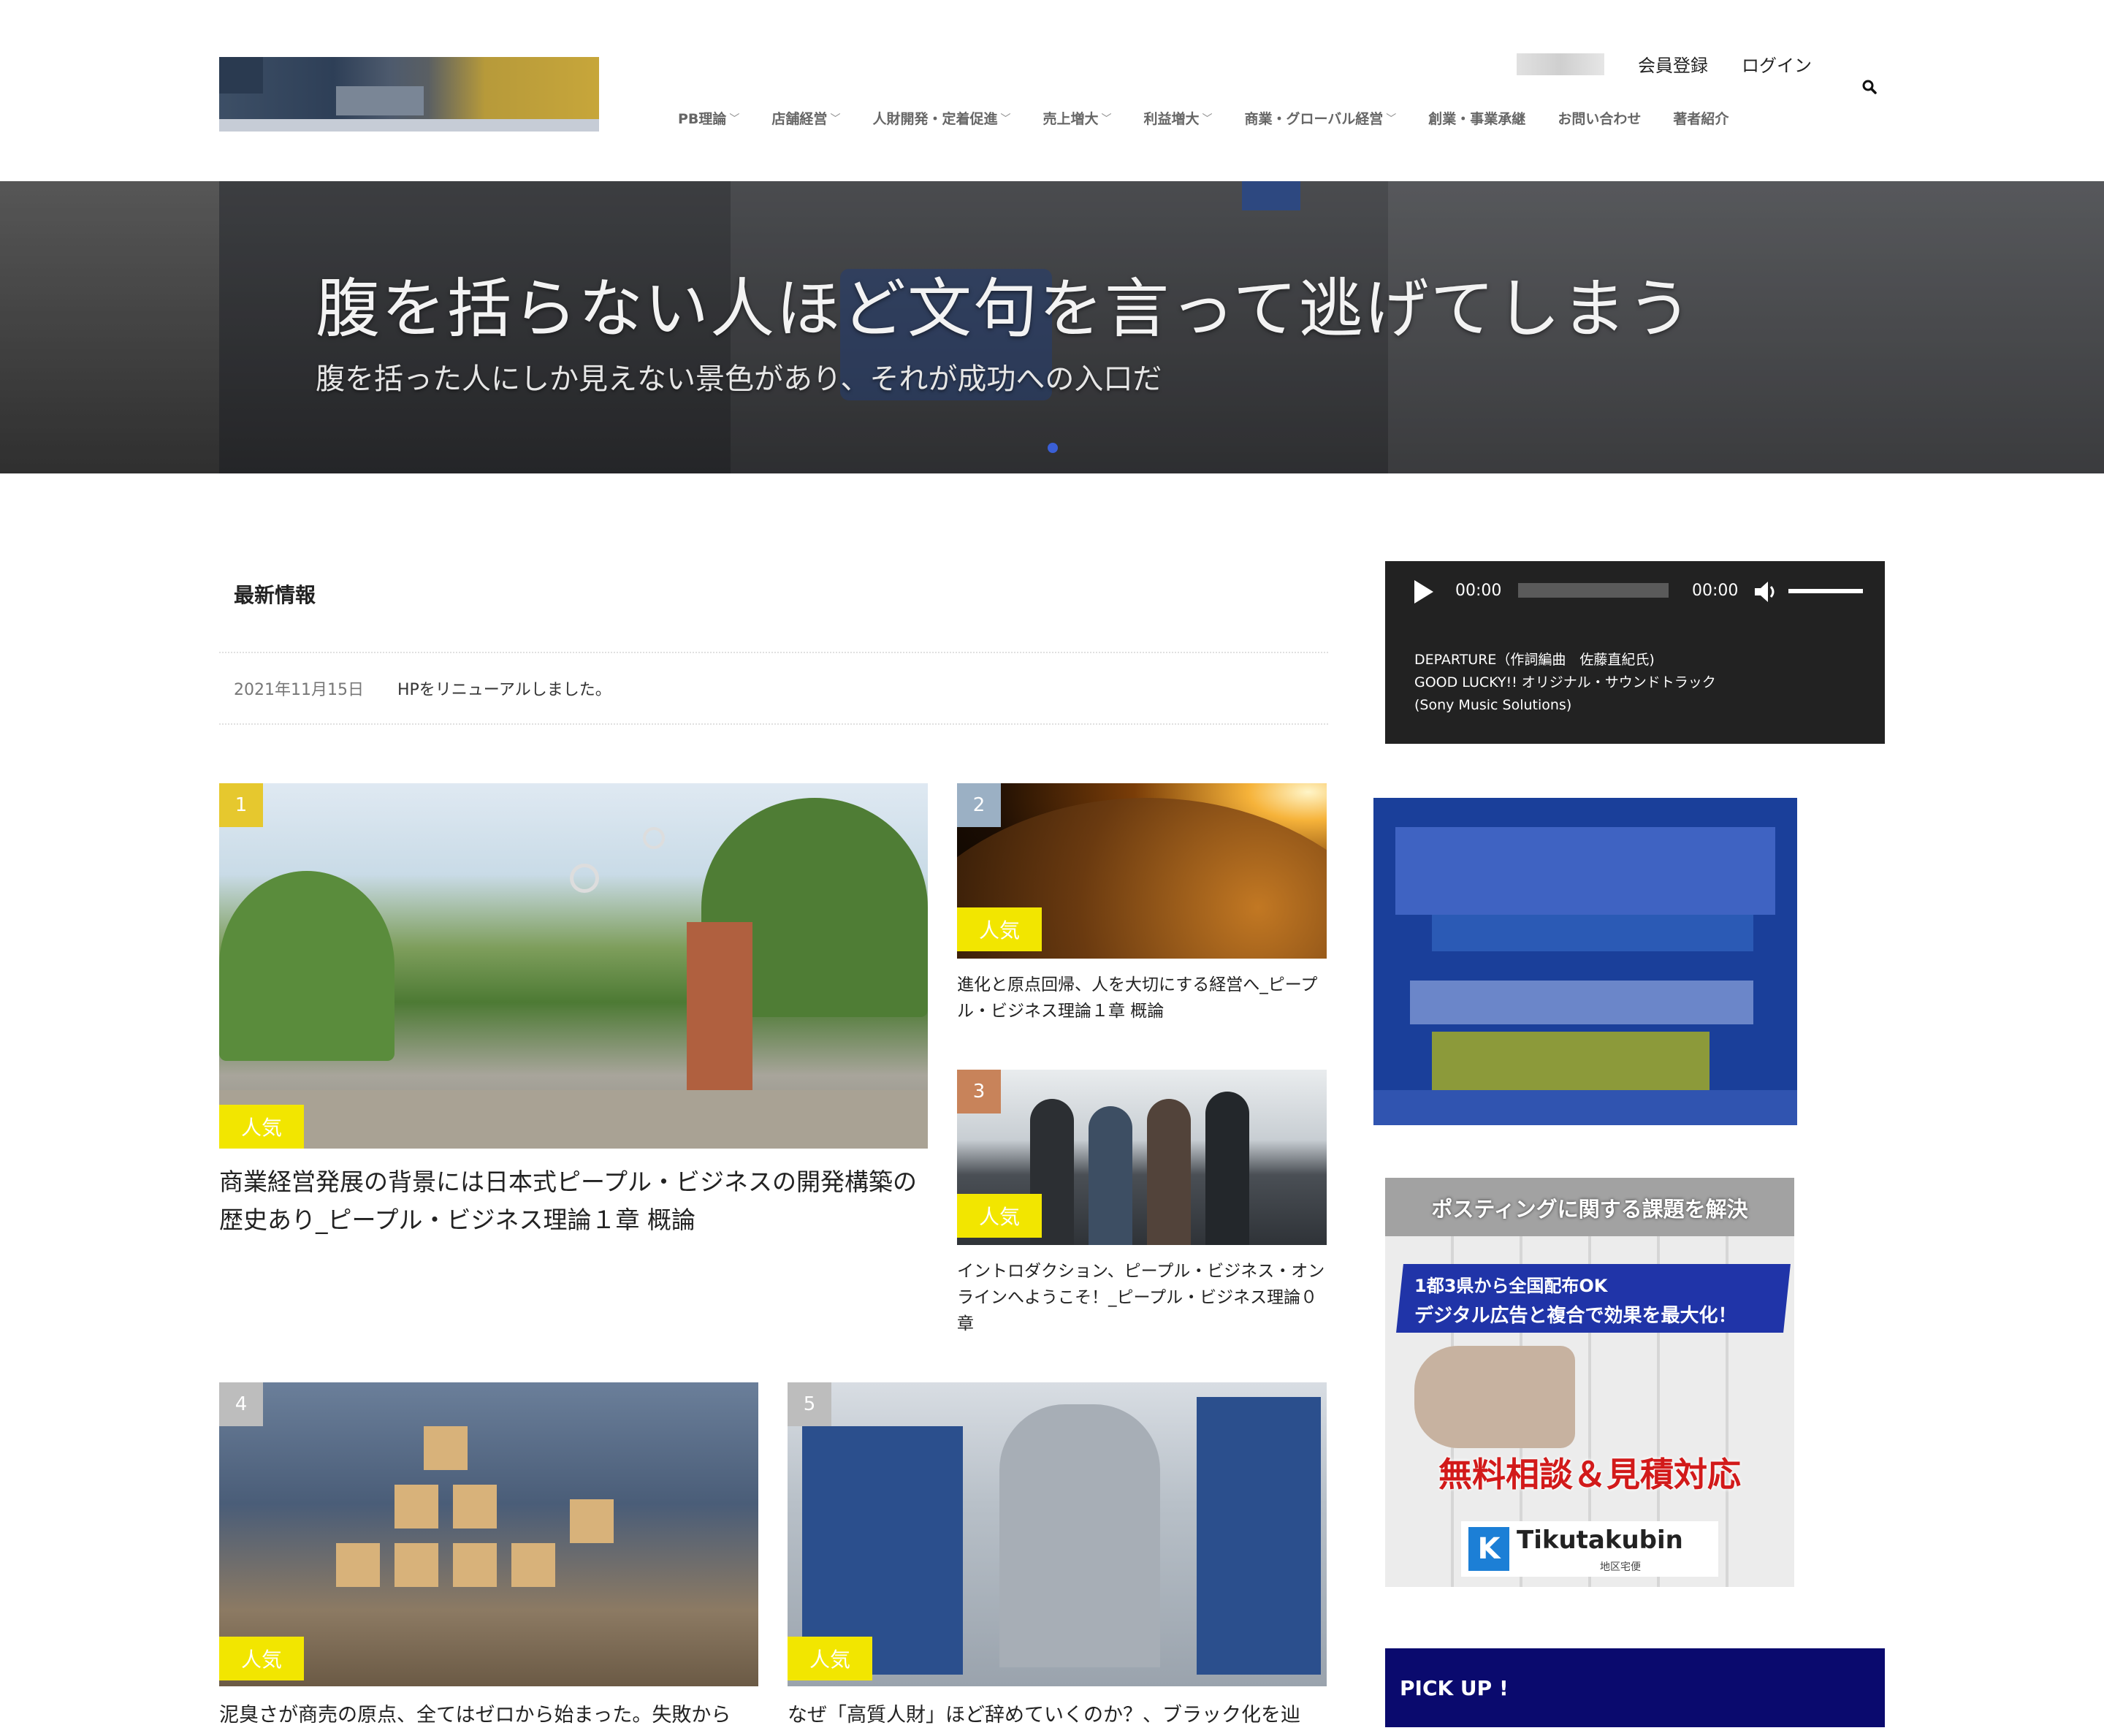  Describe the element at coordinates (1004, 308) in the screenshot. I see `hero-title: 腹を括らない人ほど文句を言って逃げてしまう` at that location.